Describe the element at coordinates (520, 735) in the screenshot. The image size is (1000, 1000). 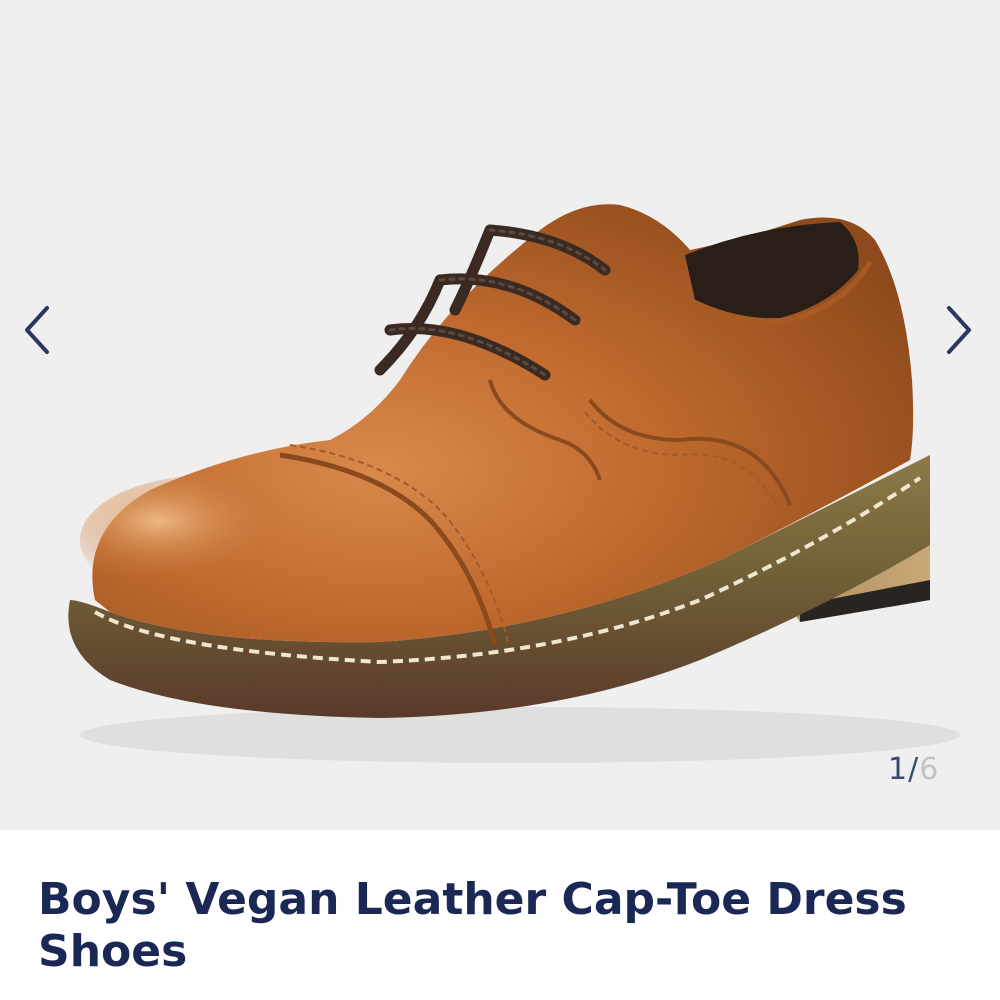
I see `shoe-shadow` at that location.